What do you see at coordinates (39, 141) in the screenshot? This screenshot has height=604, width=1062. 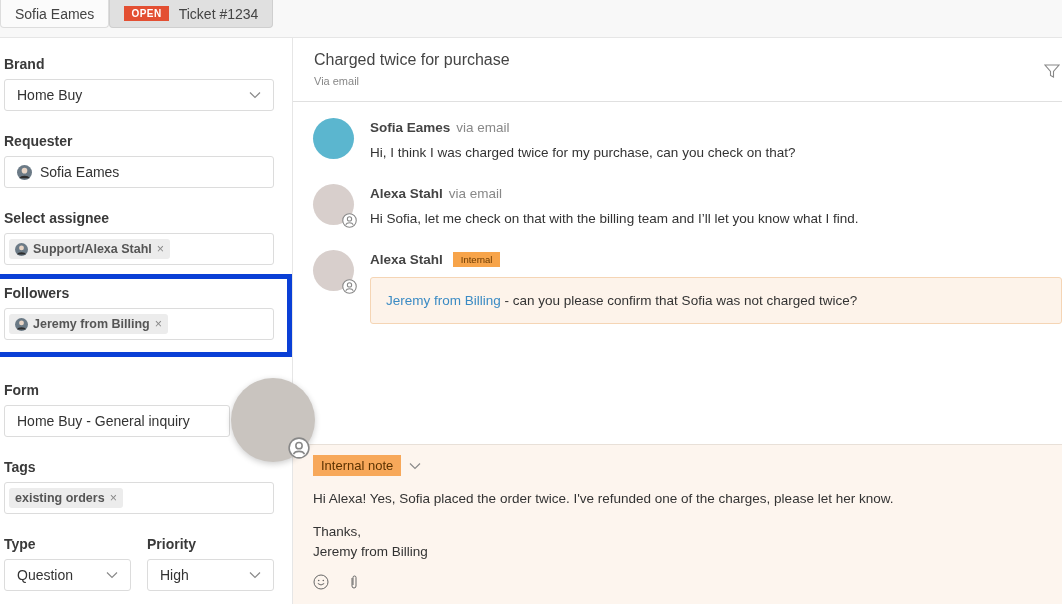 I see `field-label: Requester` at bounding box center [39, 141].